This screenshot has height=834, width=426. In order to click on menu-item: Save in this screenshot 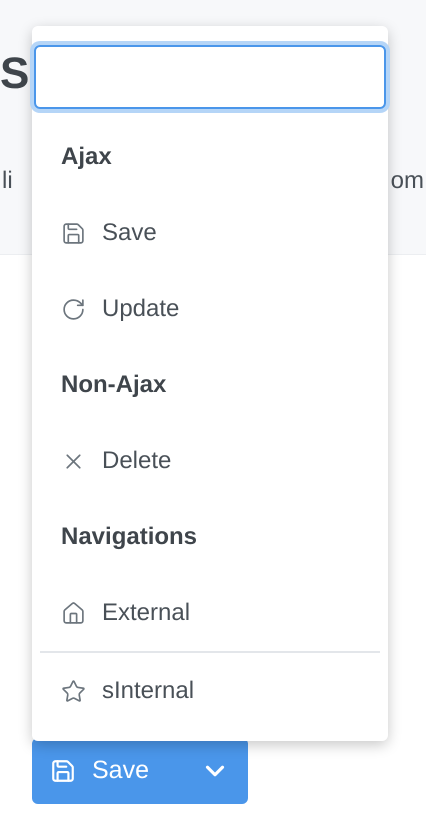, I will do `click(210, 233)`.